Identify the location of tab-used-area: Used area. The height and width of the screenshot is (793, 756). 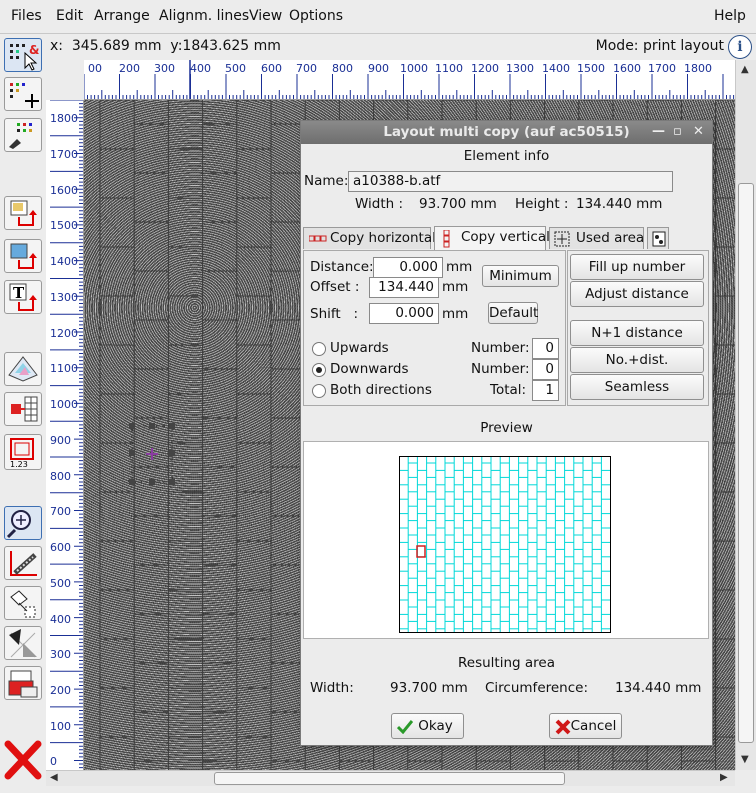
(596, 238).